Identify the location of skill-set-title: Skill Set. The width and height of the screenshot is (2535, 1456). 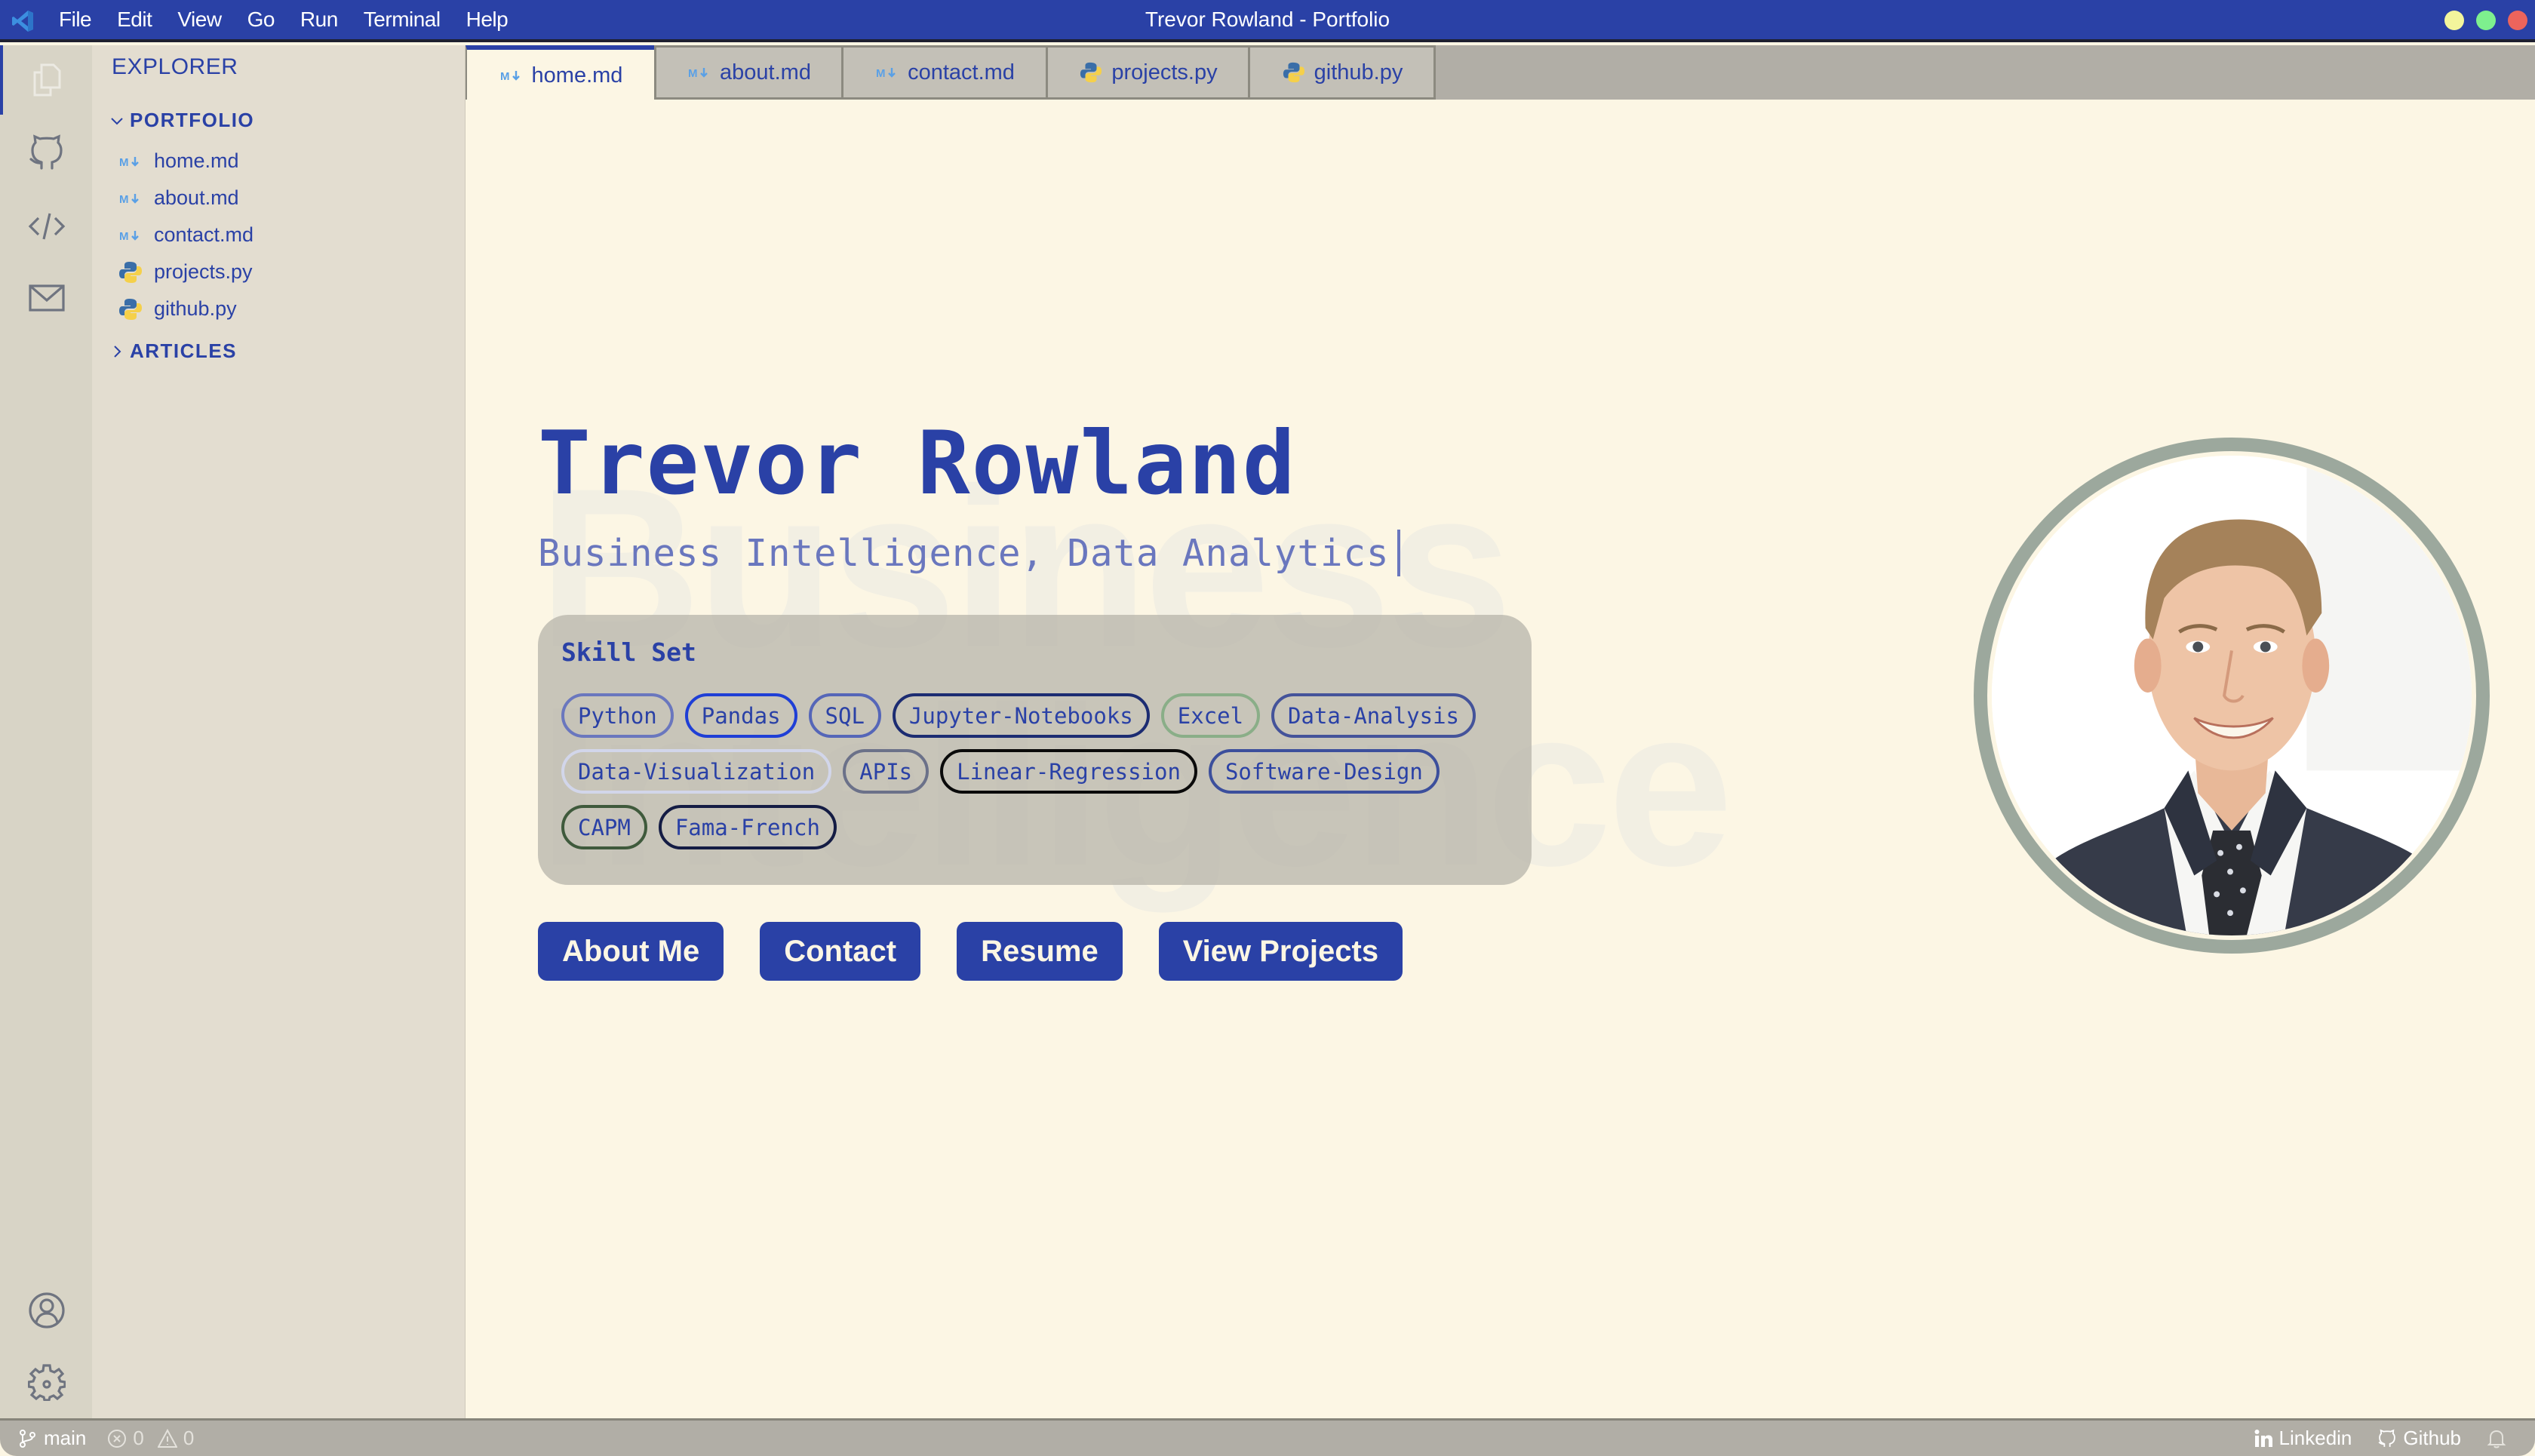
(628, 652).